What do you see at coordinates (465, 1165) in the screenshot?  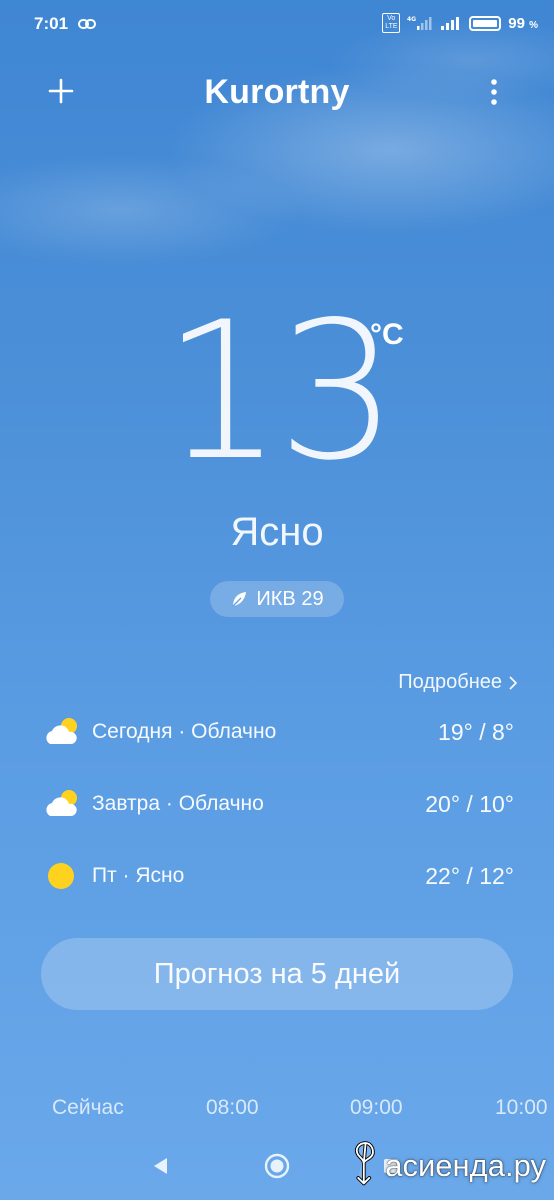 I see `watermark-text: асиенда.ру` at bounding box center [465, 1165].